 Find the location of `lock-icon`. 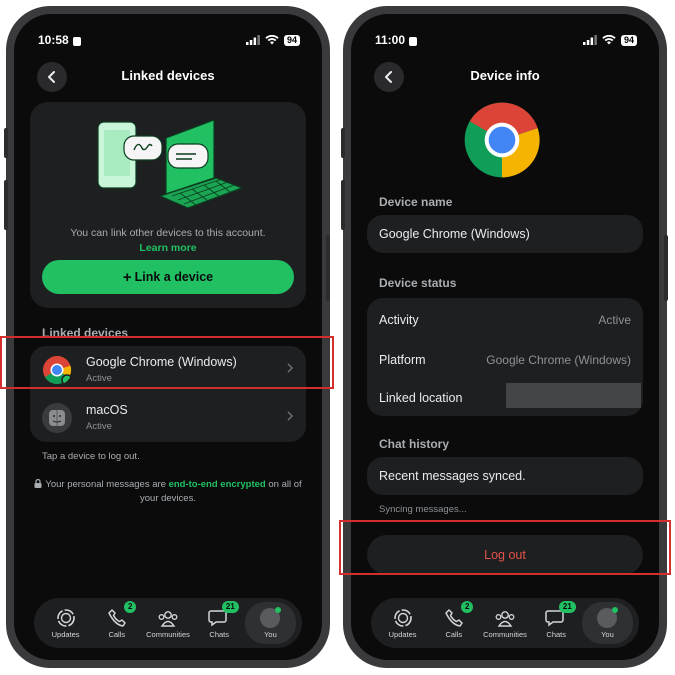

lock-icon is located at coordinates (38, 483).